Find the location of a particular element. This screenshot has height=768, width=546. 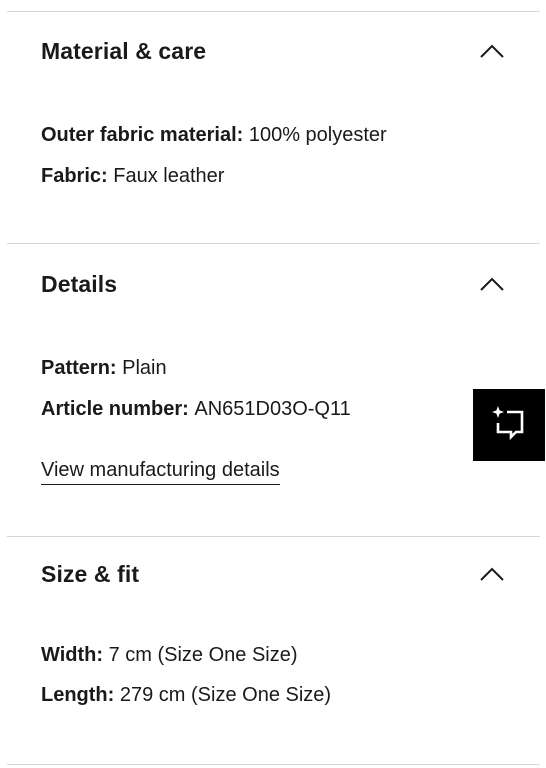

attribute-key: Outer fabric material: is located at coordinates (145, 135).